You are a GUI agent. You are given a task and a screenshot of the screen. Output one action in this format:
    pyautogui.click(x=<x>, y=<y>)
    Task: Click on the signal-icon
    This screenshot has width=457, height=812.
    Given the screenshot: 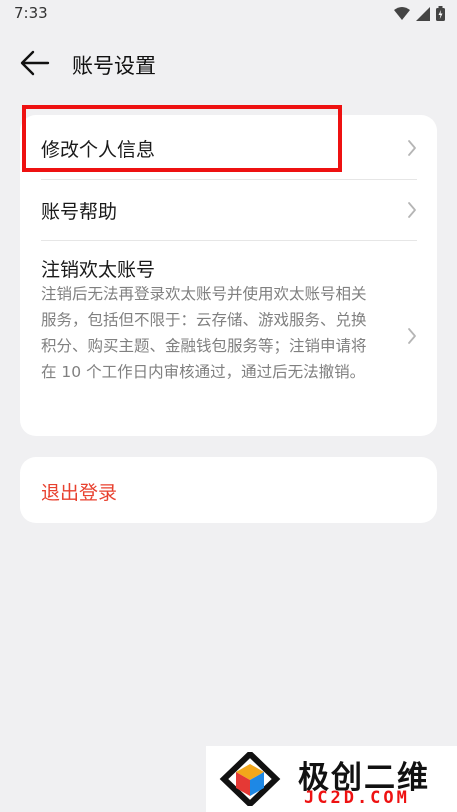 What is the action you would take?
    pyautogui.click(x=423, y=13)
    